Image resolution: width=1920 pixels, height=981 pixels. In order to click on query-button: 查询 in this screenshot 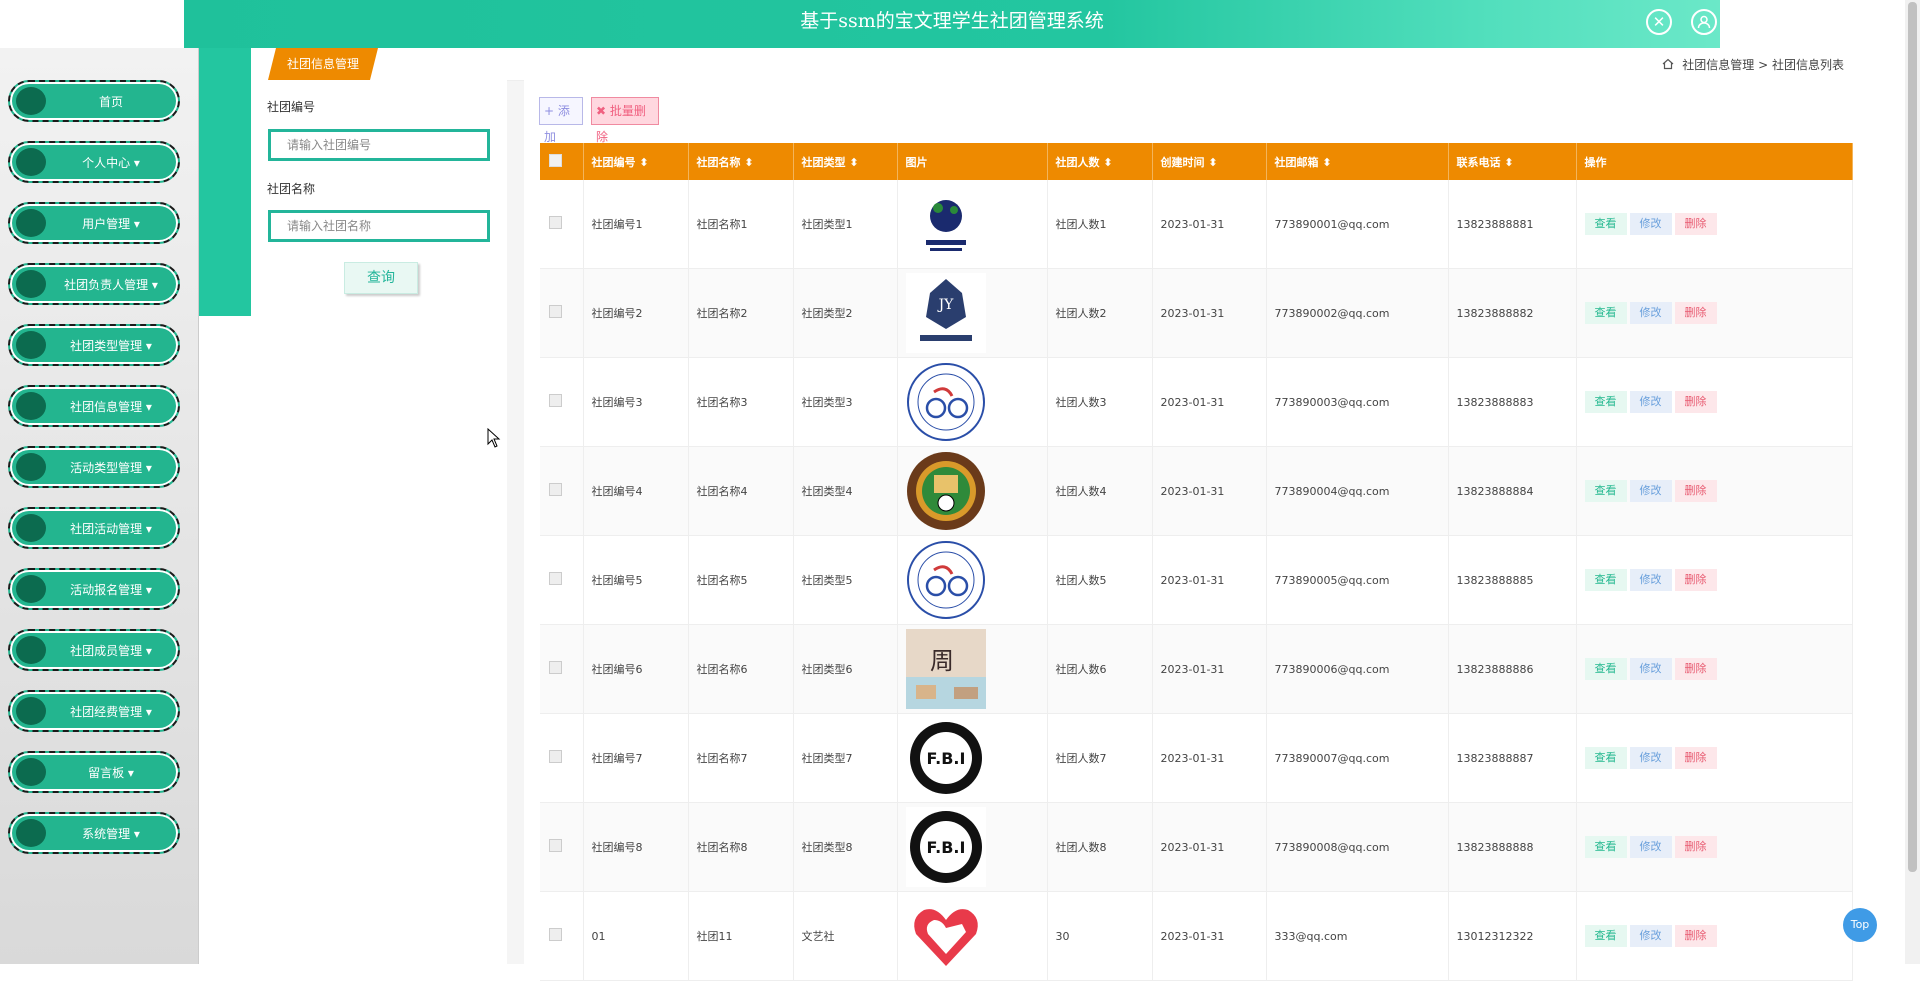, I will do `click(381, 278)`.